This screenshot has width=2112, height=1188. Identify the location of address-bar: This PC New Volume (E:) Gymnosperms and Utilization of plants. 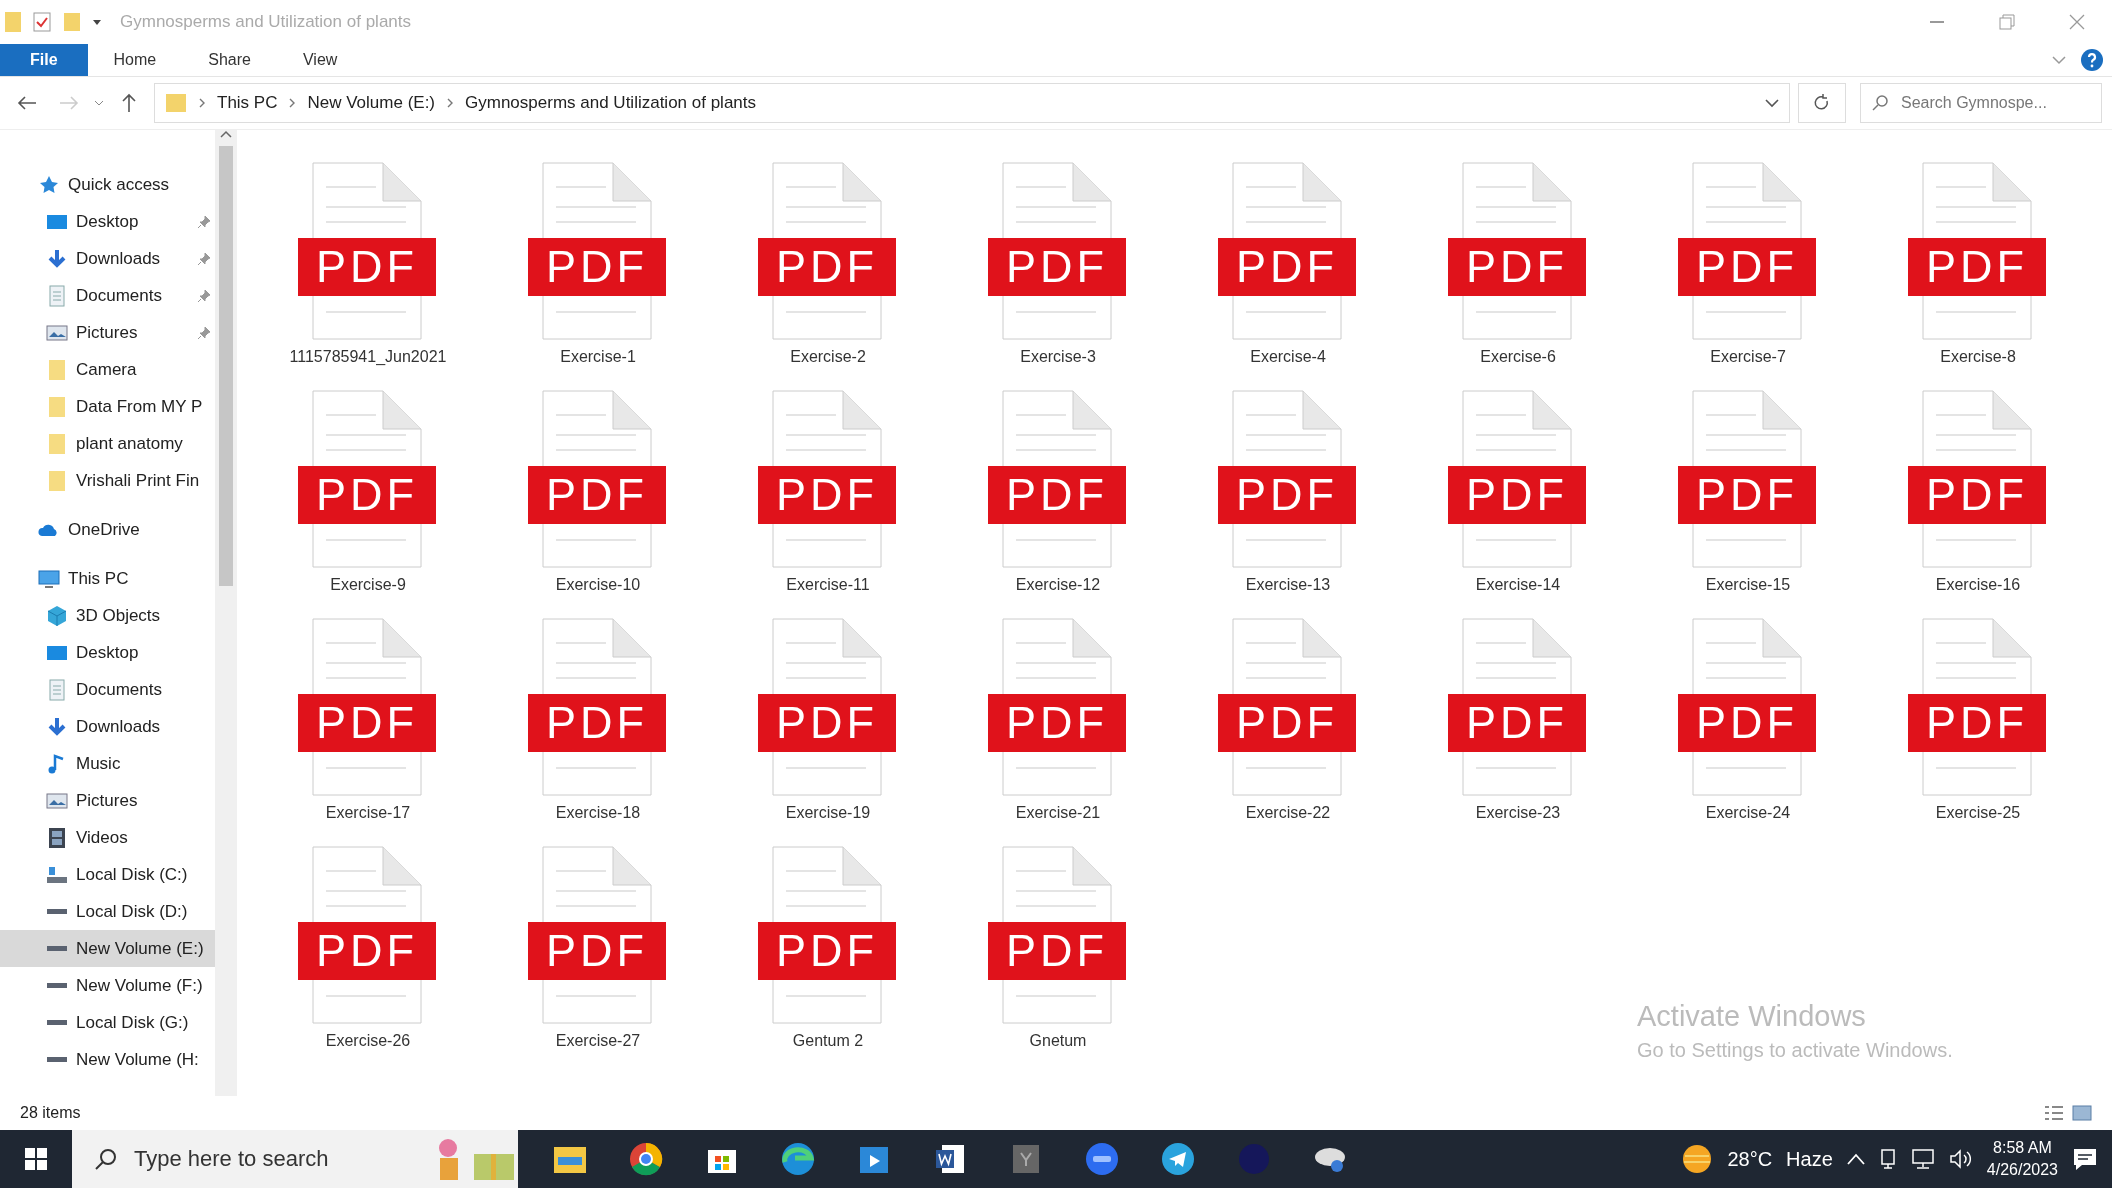
(972, 103).